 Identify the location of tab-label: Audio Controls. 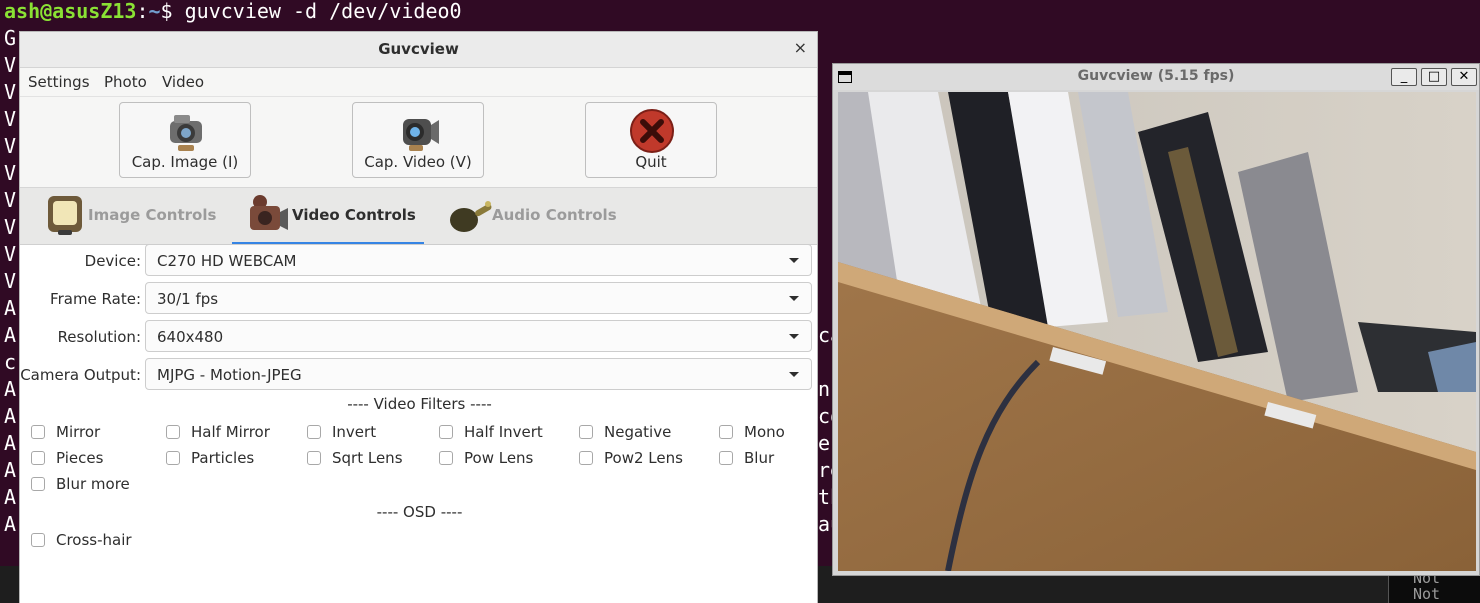
(554, 215).